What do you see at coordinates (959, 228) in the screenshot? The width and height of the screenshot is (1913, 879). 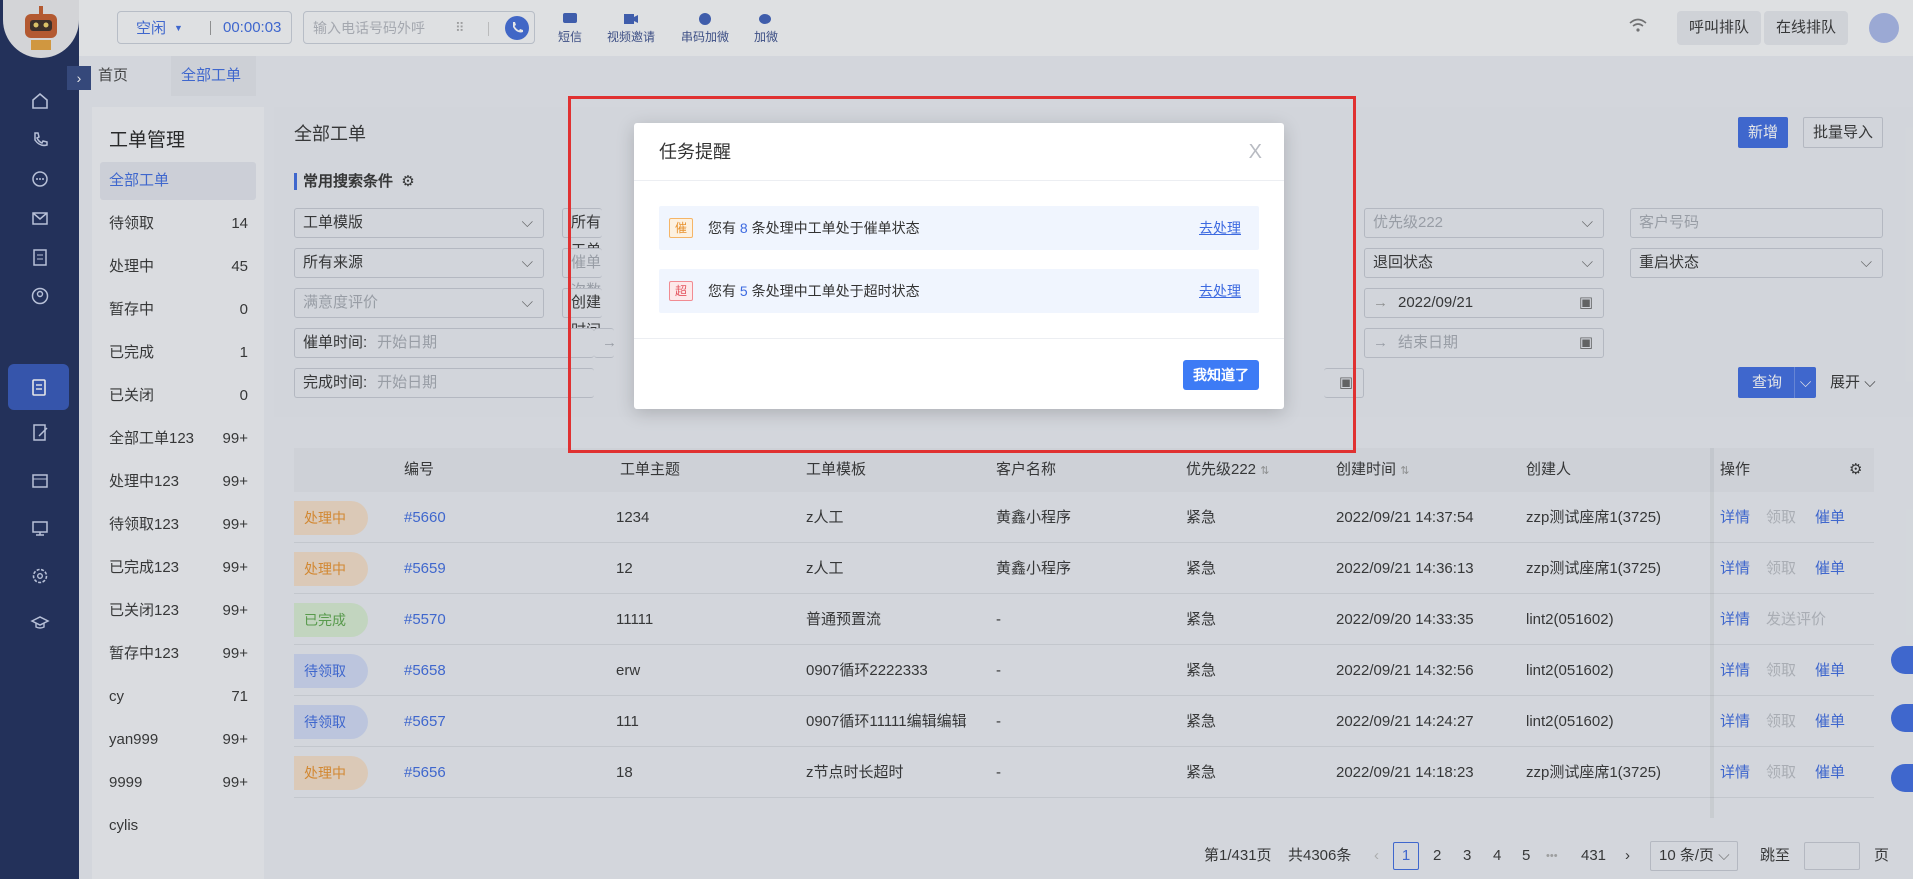 I see `urge-notice: 催 您有 8 条处理中工单处于催单状态 去处理` at bounding box center [959, 228].